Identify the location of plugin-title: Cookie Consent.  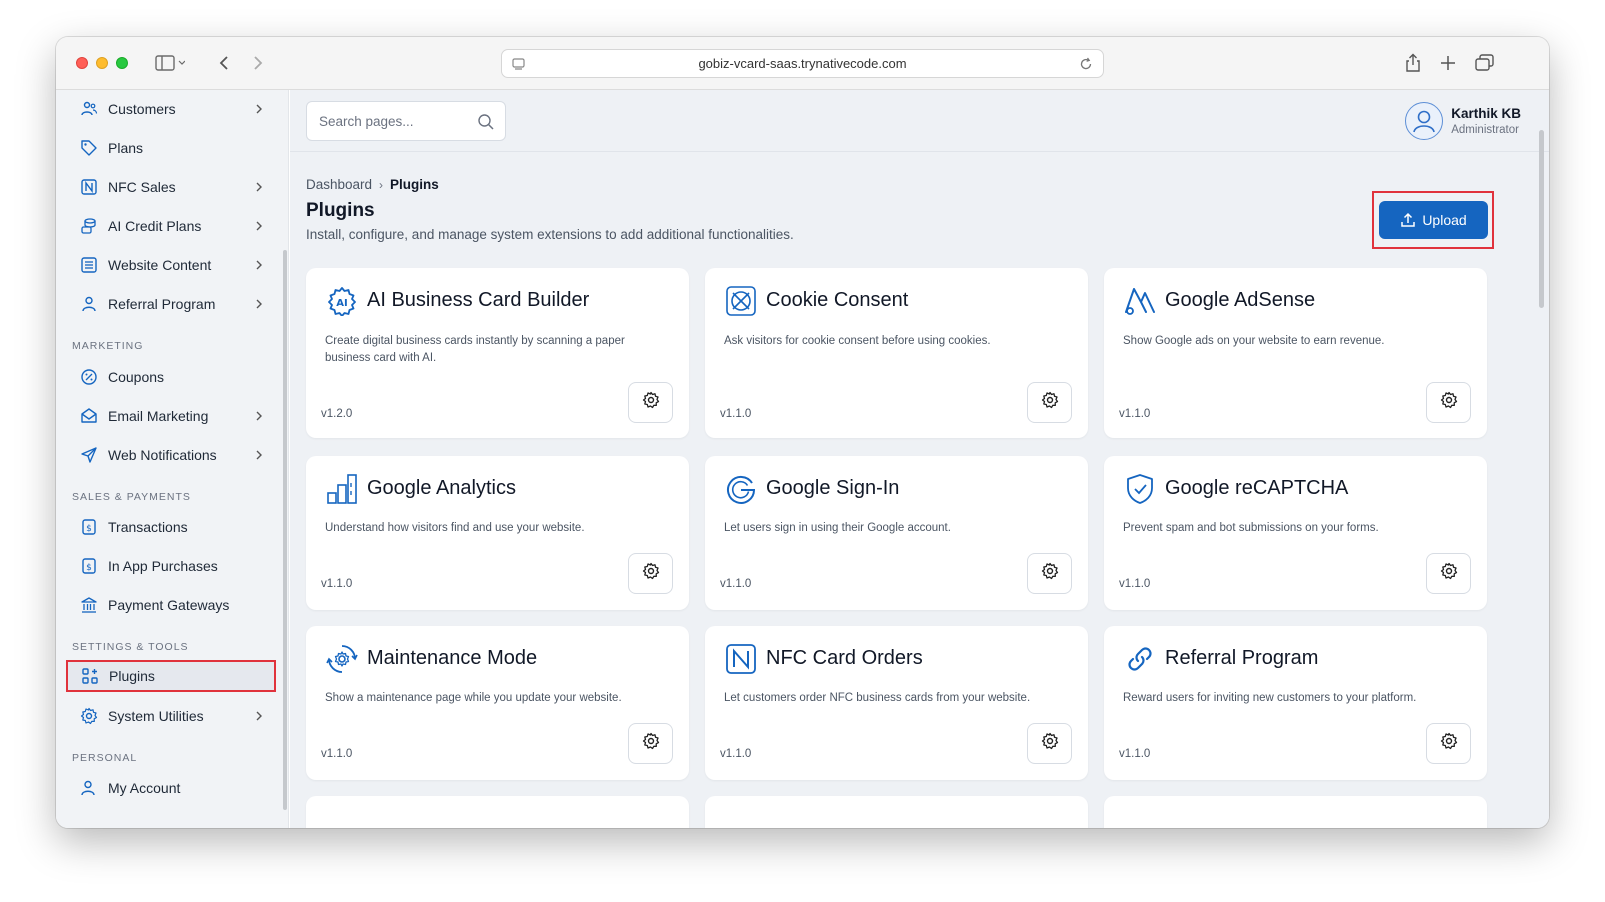
(837, 300).